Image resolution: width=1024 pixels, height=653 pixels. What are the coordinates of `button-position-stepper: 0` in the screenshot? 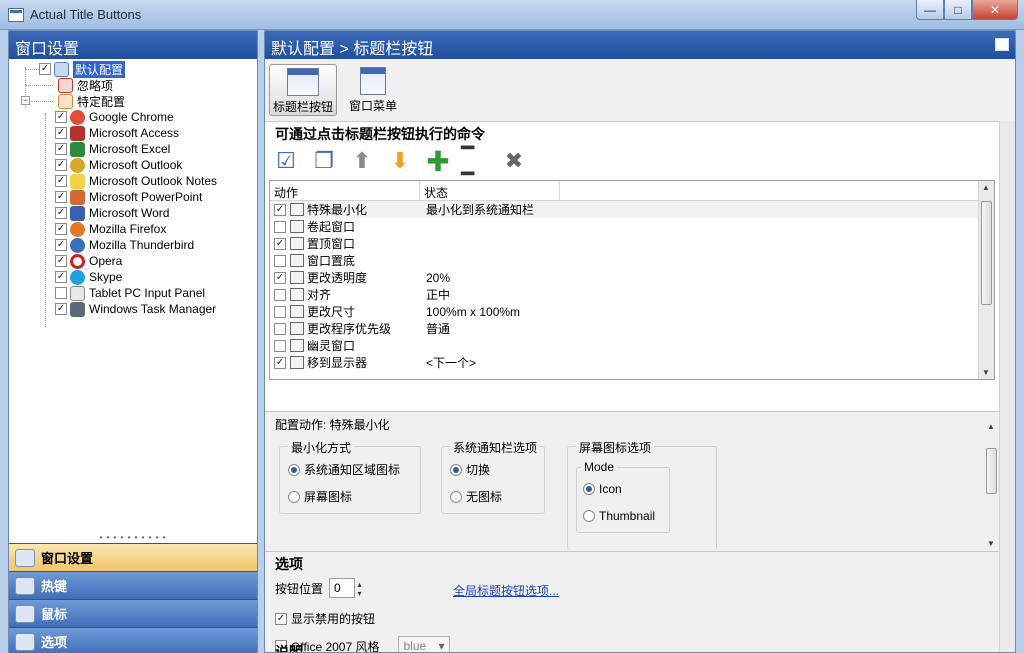 It's located at (346, 588).